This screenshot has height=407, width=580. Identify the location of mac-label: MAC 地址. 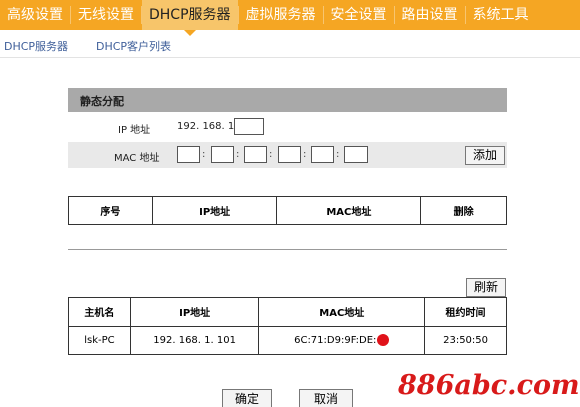
(137, 158).